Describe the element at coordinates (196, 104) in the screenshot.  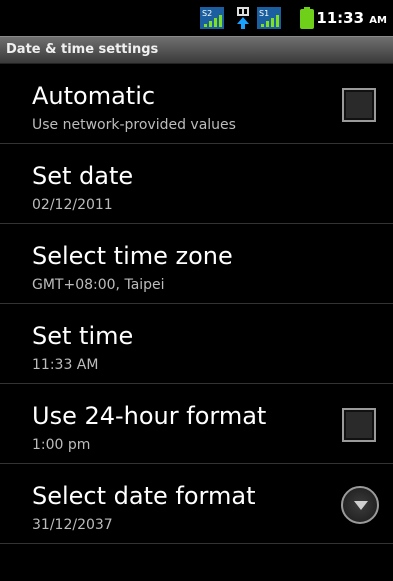
I see `pref-automatic: Automatic Use network-provided values` at that location.